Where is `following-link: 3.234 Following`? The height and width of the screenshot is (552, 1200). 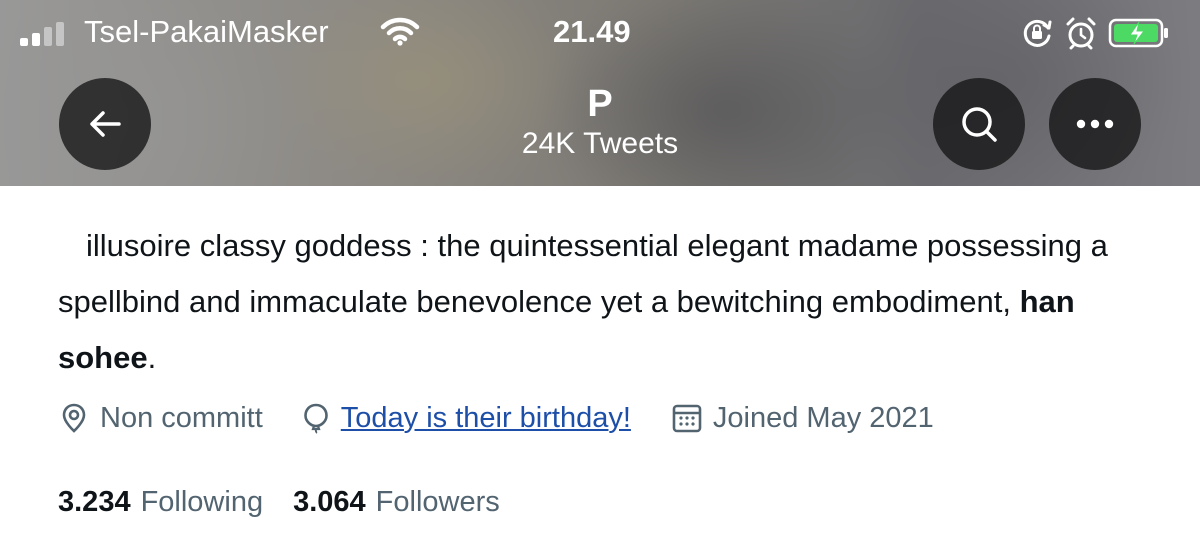 following-link: 3.234 Following is located at coordinates (160, 502).